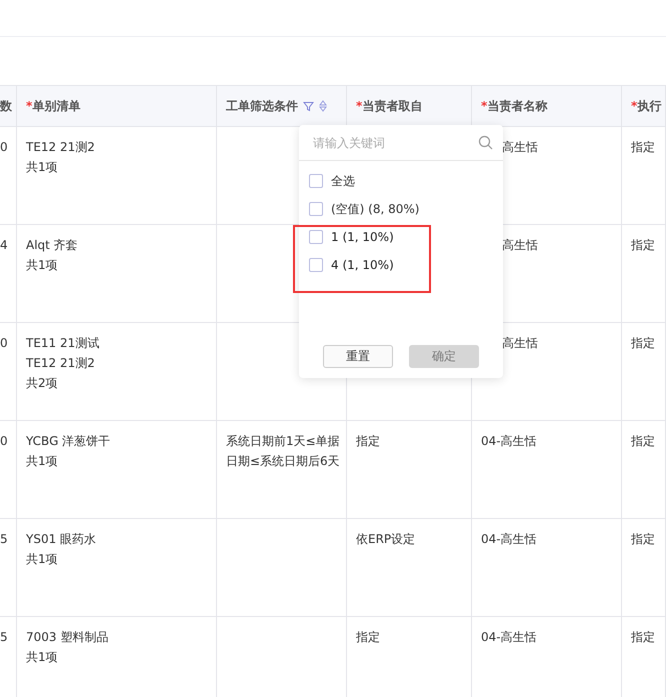 The image size is (666, 697). I want to click on table-cell-text: TE11 21测试 TE12 21测2 共2项, so click(63, 363).